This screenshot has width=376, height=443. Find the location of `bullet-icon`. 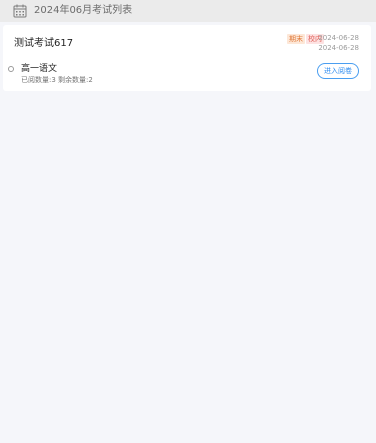

bullet-icon is located at coordinates (11, 69).